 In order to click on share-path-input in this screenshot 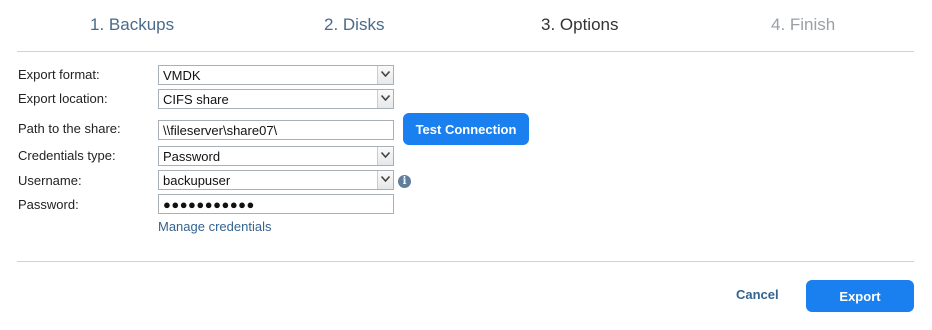, I will do `click(276, 130)`.